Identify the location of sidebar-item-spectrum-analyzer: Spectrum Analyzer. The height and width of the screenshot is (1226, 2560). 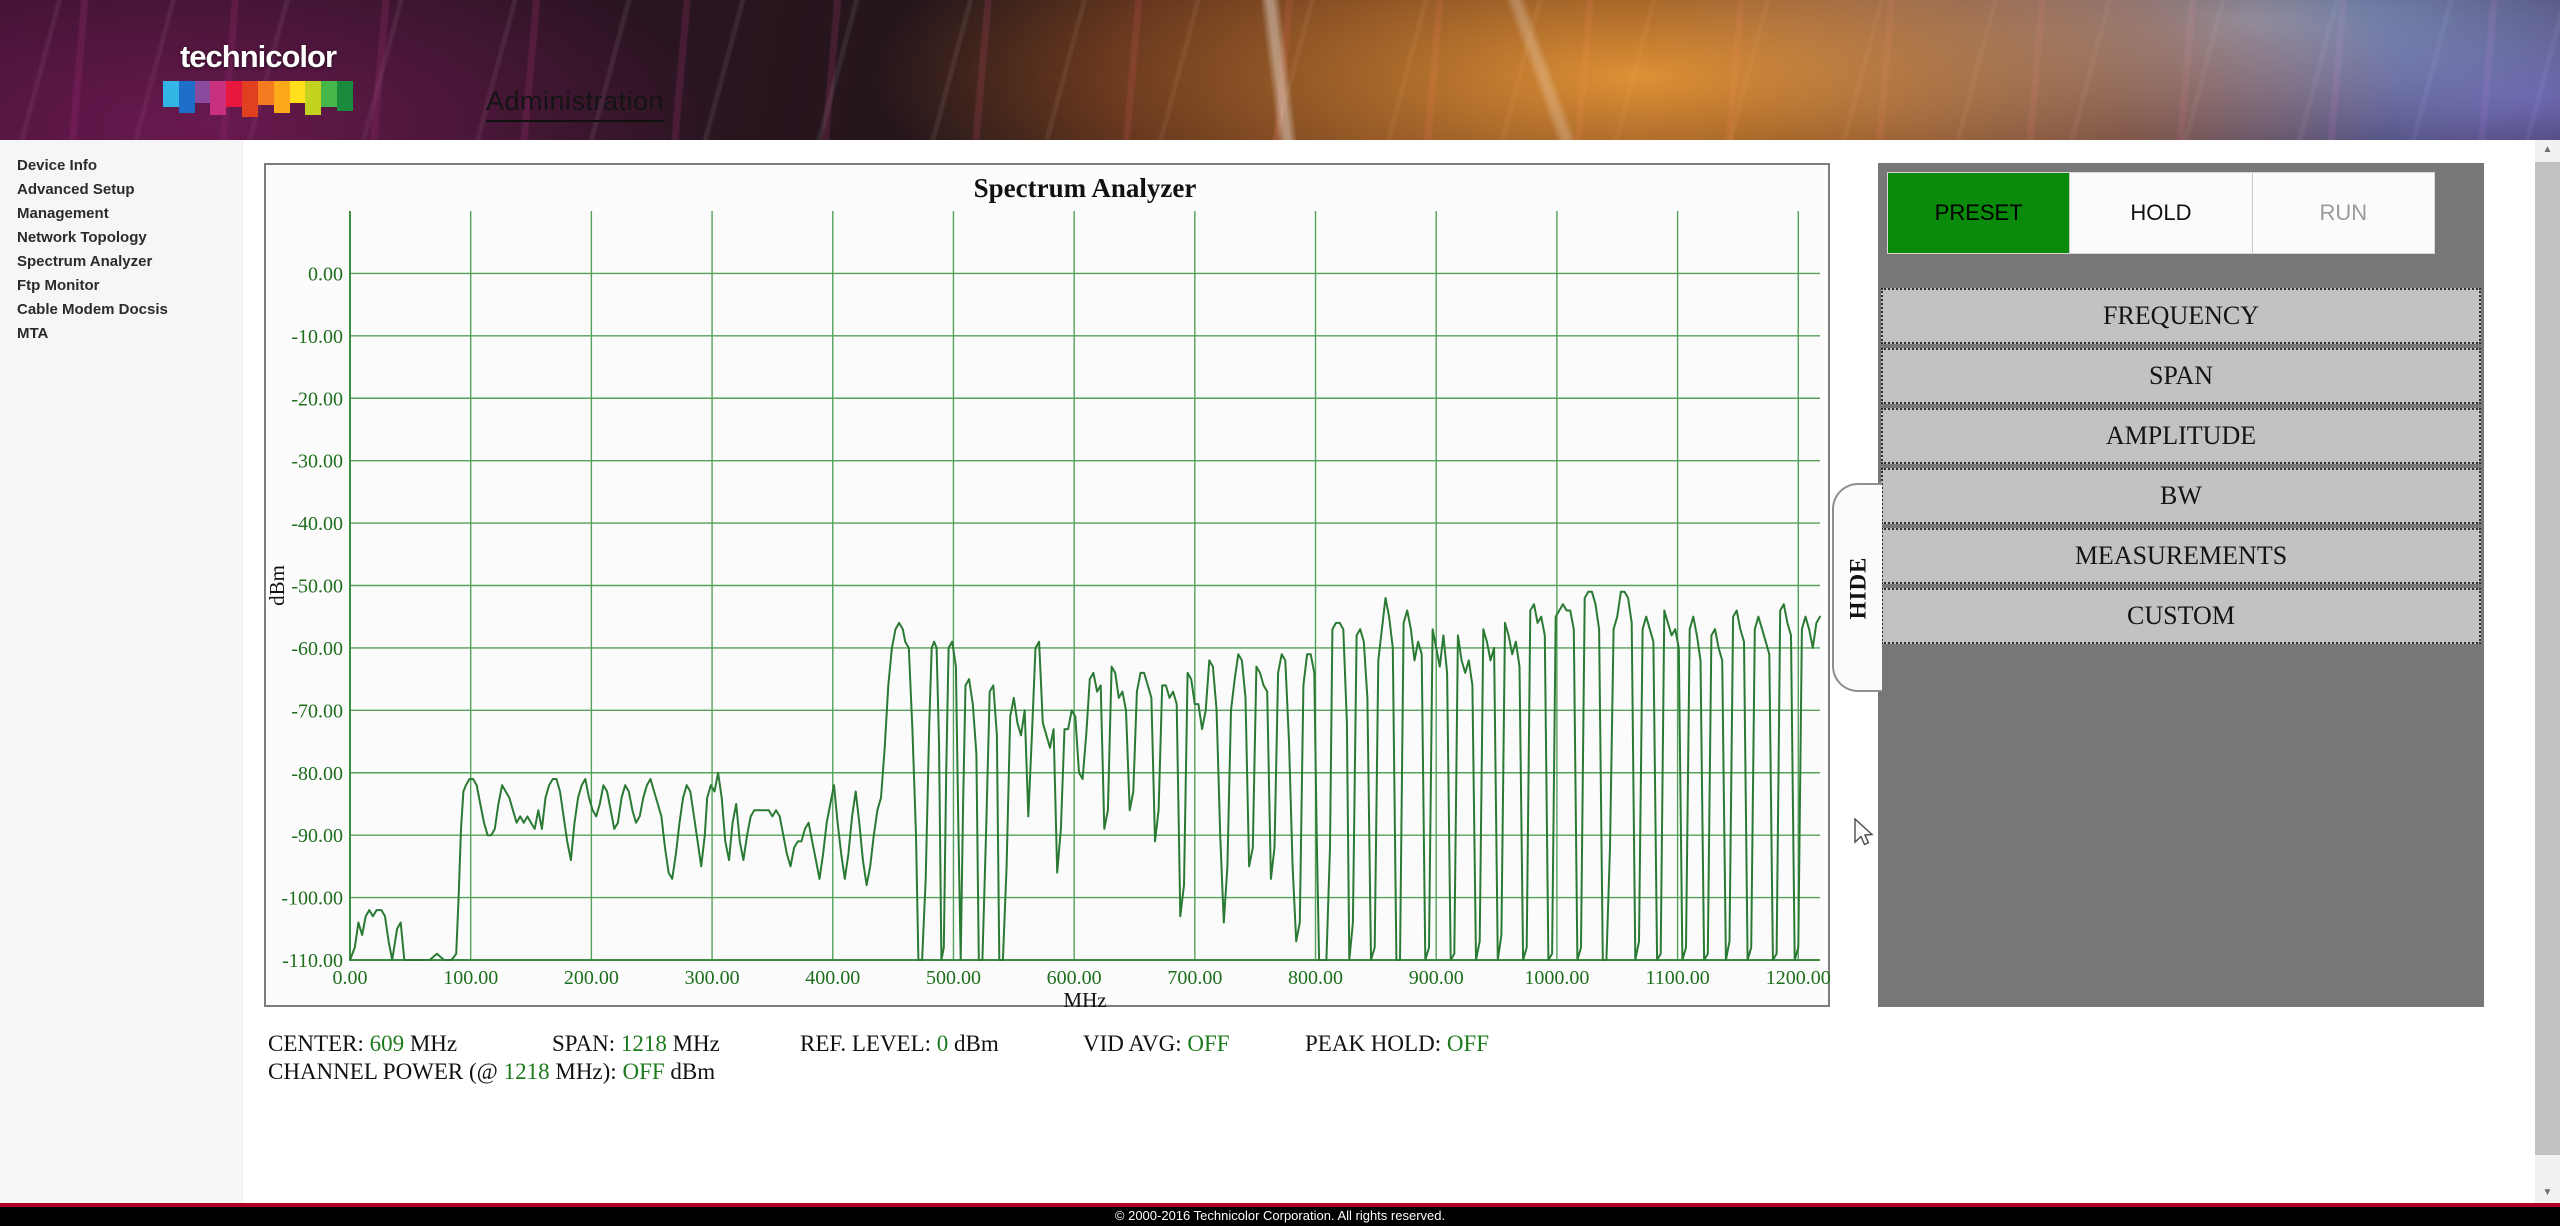
(129, 262).